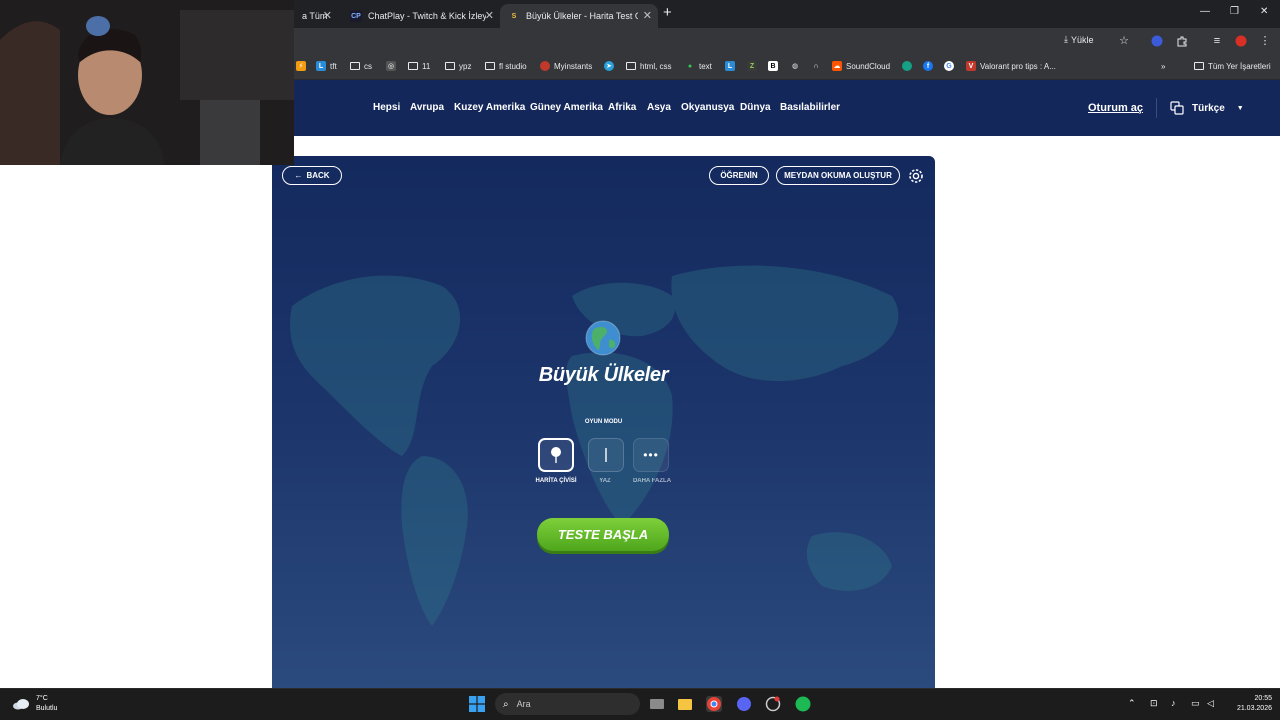 This screenshot has height=720, width=1280. I want to click on bookmark-item: L, so click(730, 66).